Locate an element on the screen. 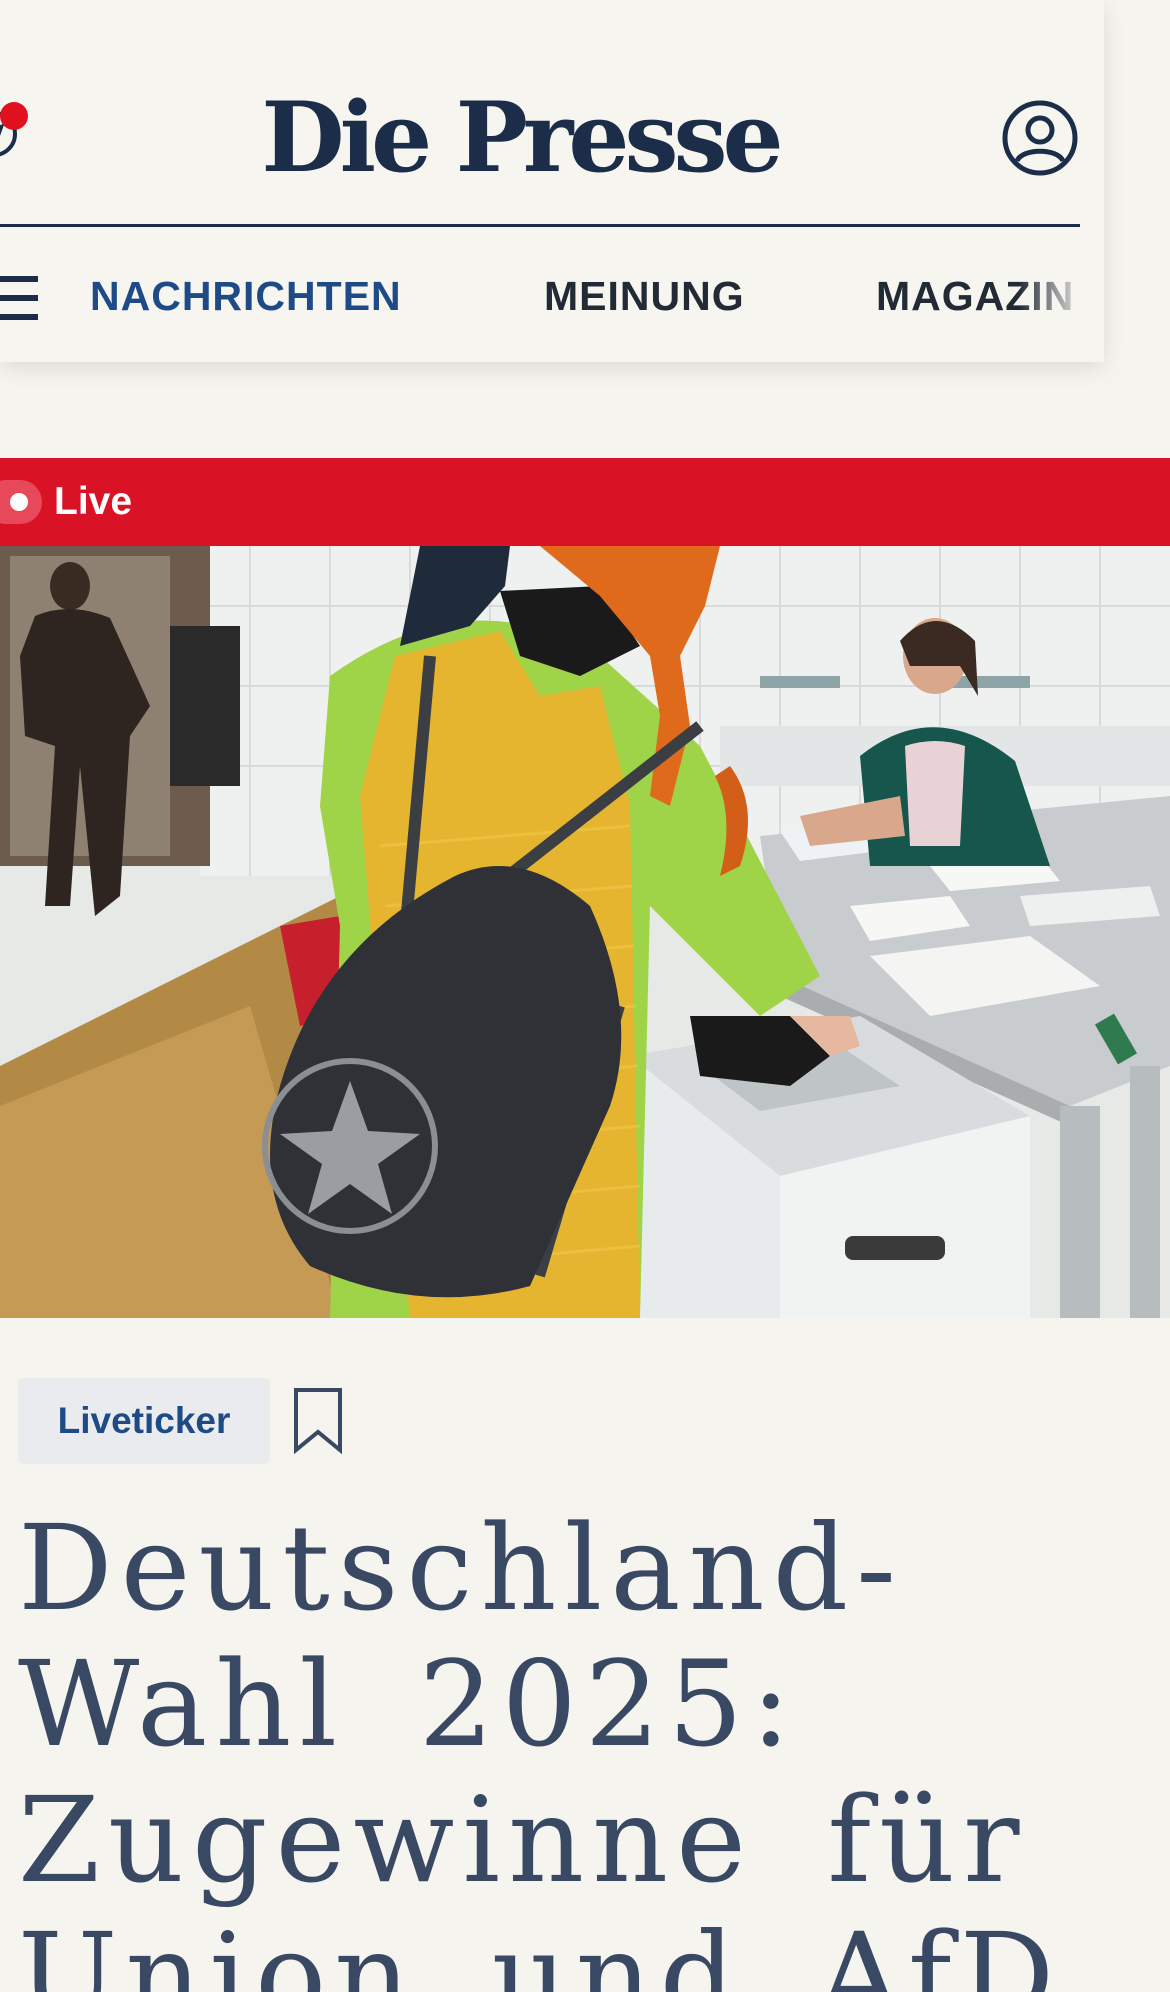 The width and height of the screenshot is (1170, 1992). live-indicator is located at coordinates (21, 502).